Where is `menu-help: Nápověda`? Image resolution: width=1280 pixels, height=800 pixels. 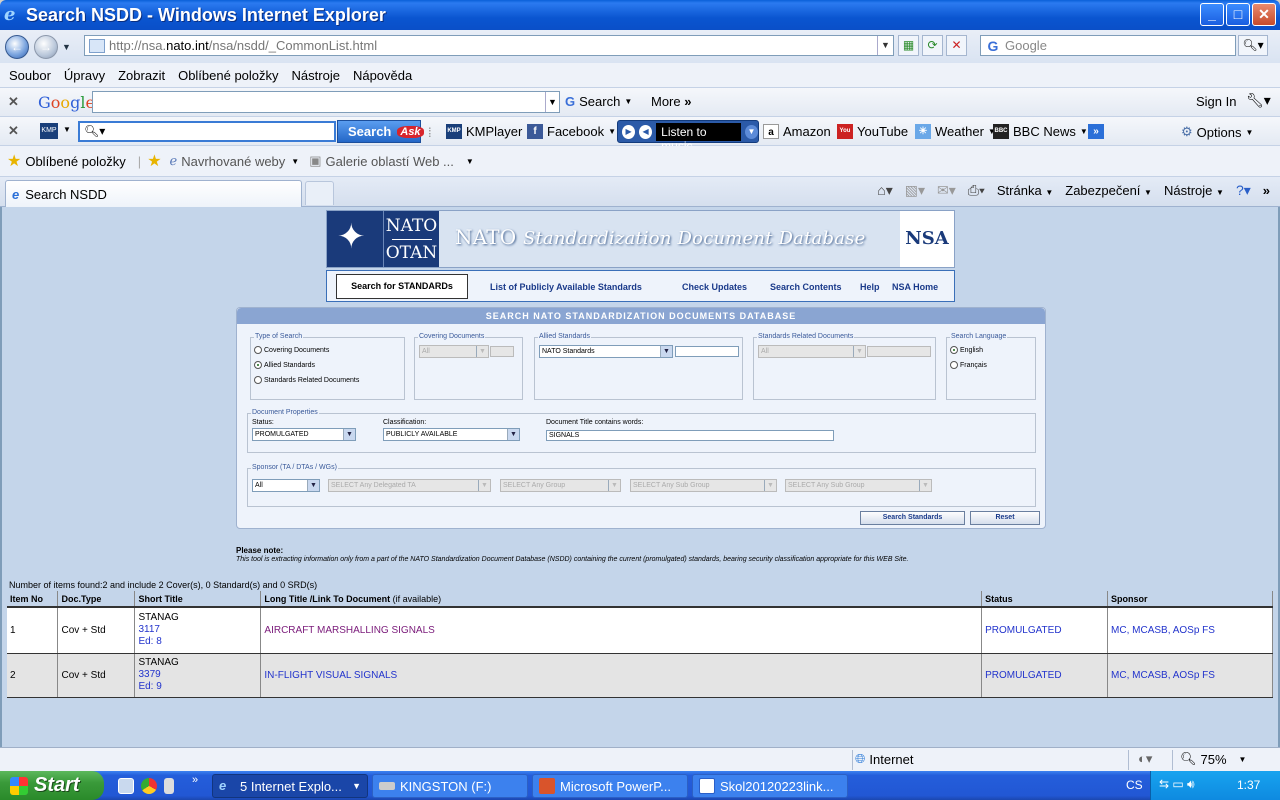 menu-help: Nápověda is located at coordinates (382, 75).